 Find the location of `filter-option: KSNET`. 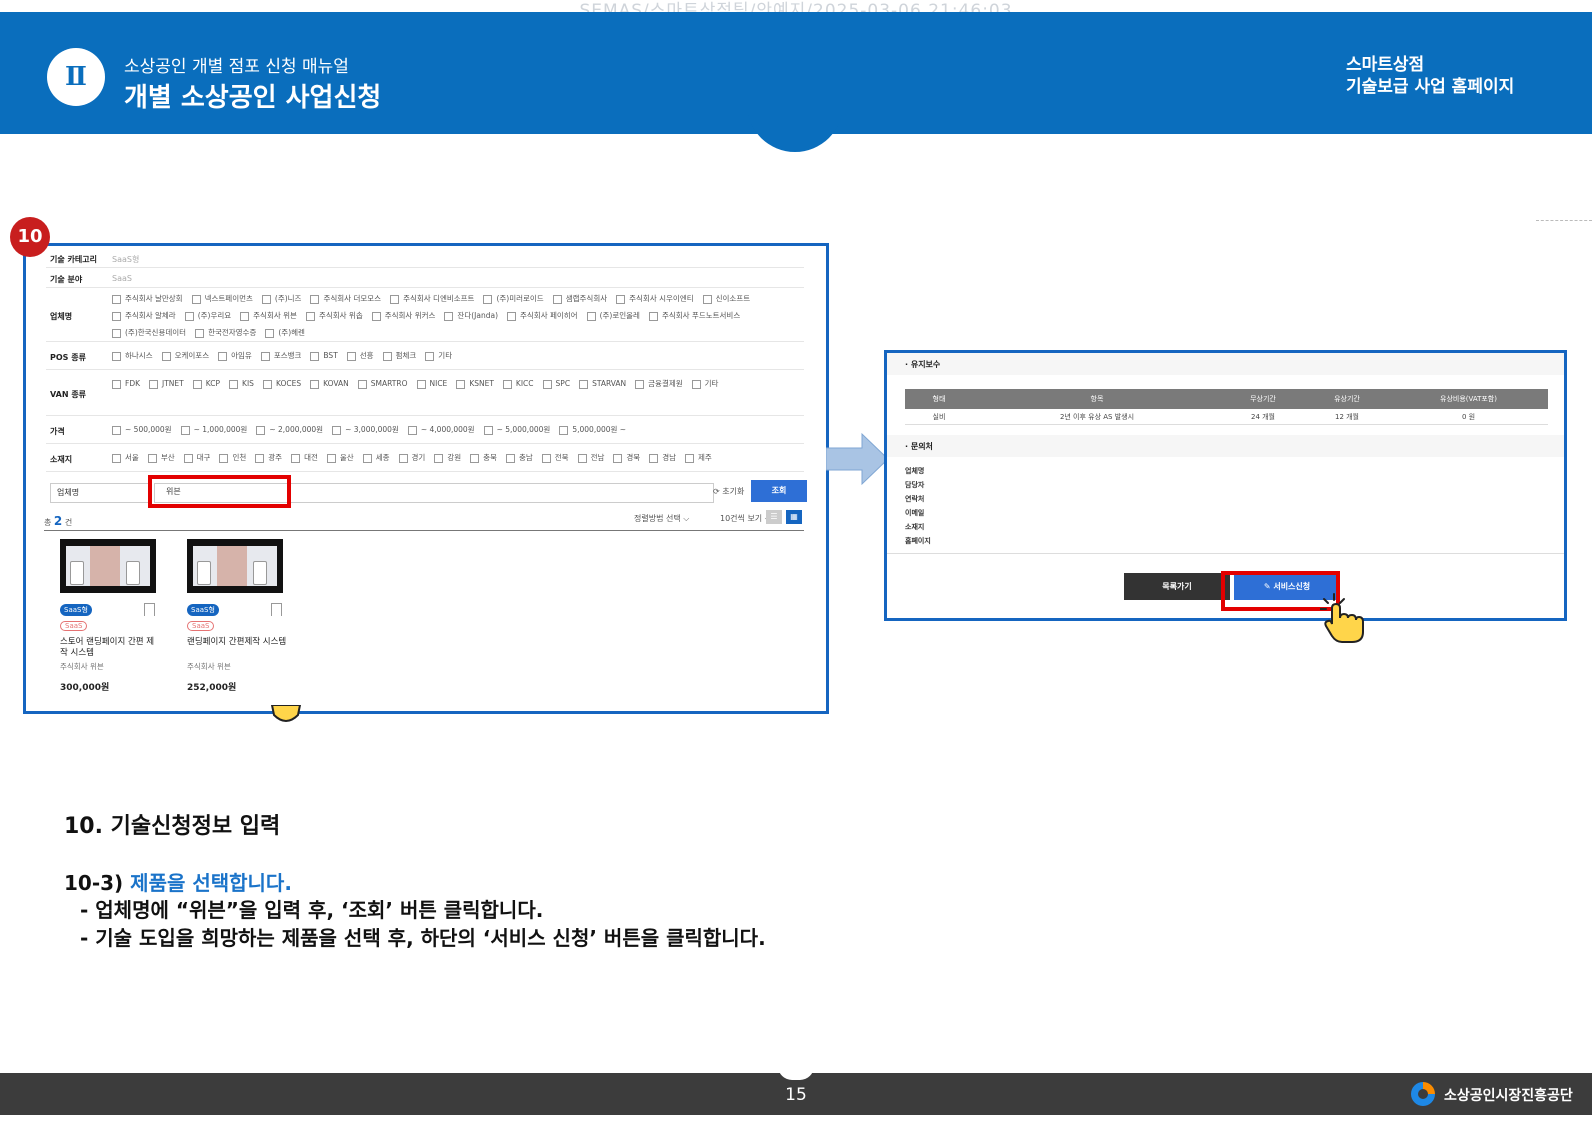

filter-option: KSNET is located at coordinates (475, 383).